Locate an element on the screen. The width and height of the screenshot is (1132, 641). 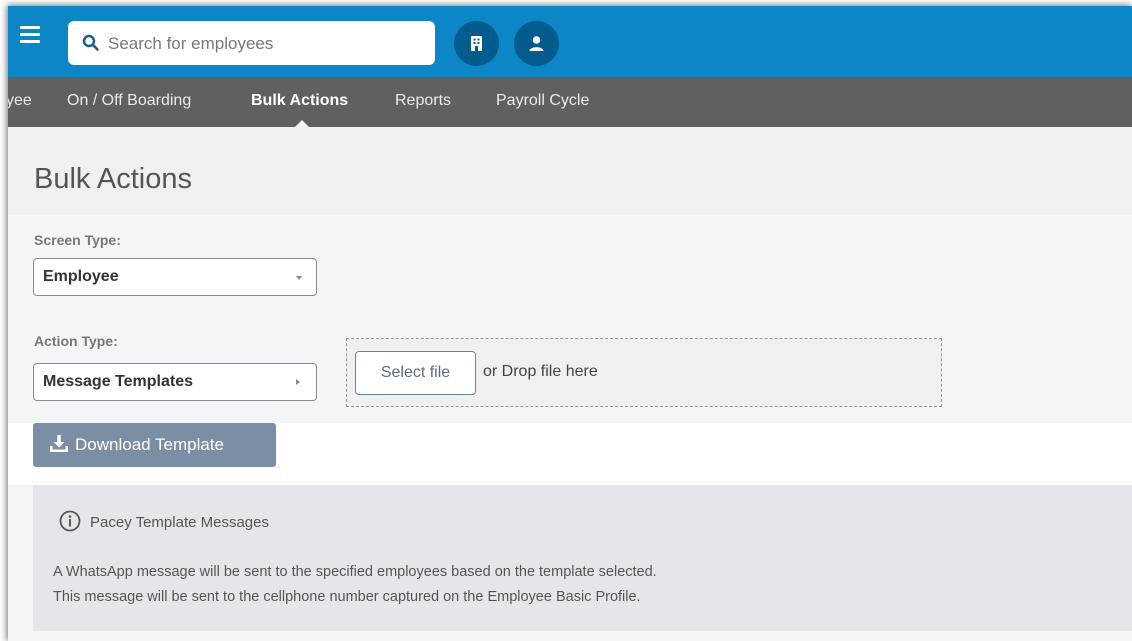
file-dropzone: Select file or Drop file here is located at coordinates (644, 372).